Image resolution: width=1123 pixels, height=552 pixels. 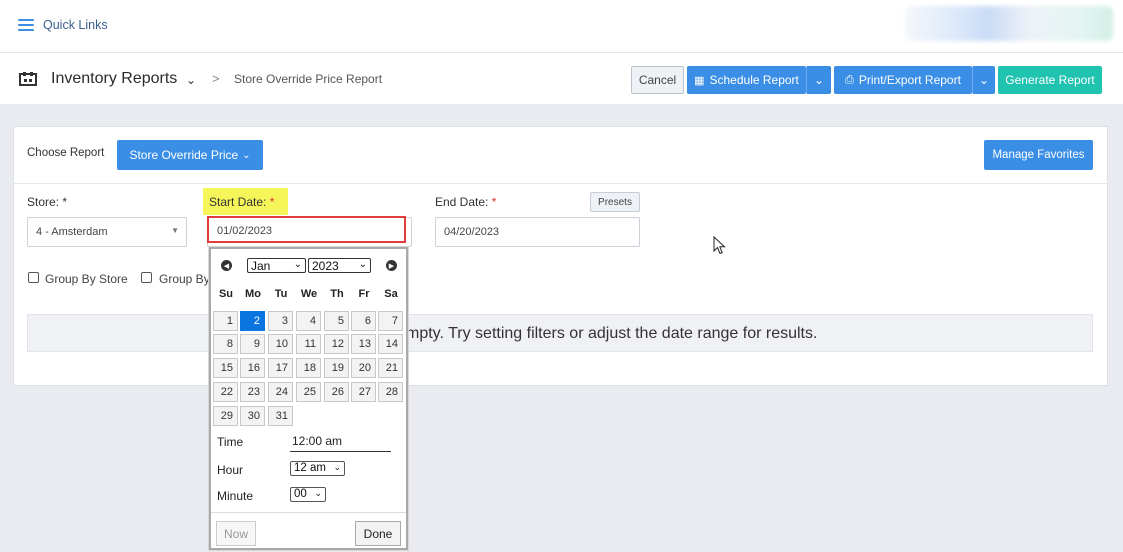 What do you see at coordinates (47, 202) in the screenshot?
I see `store-label: Store: *` at bounding box center [47, 202].